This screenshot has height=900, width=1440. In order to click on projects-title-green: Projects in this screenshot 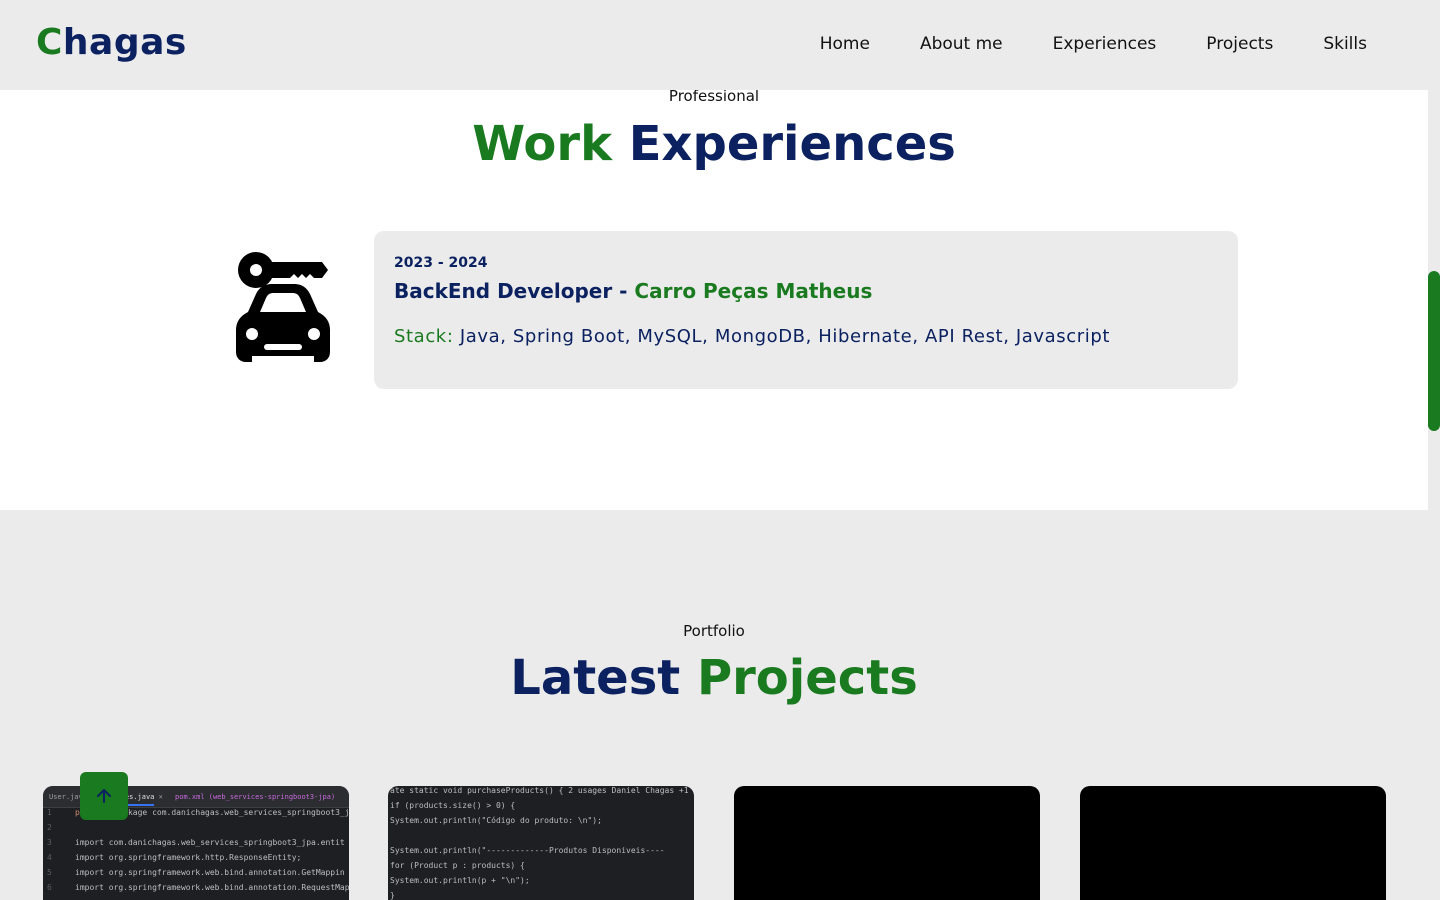, I will do `click(807, 678)`.